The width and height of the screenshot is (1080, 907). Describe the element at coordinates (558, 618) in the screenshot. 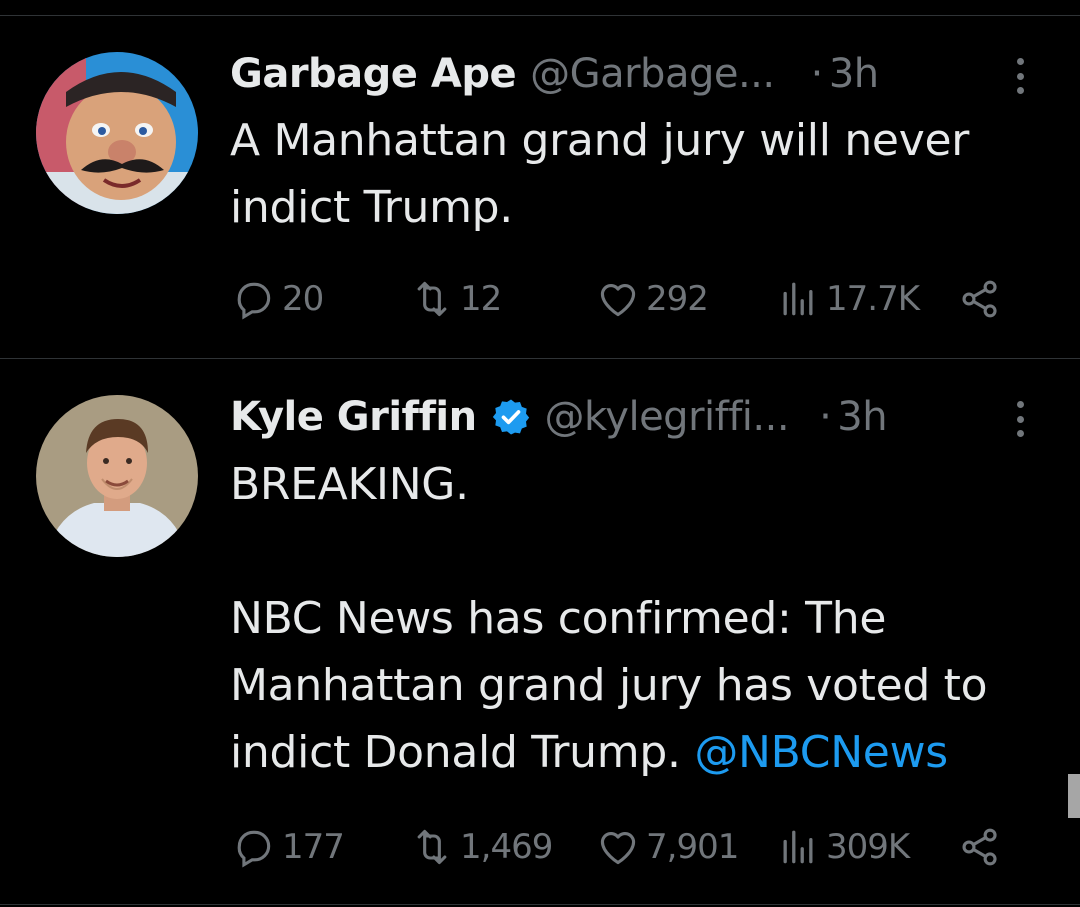

I see `tweet-text-line: NBC News has confirmed: The` at that location.